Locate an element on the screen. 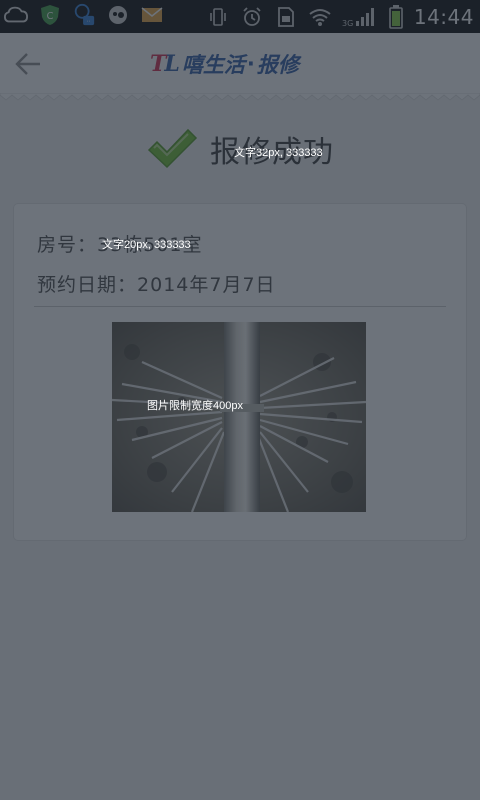 The image size is (480, 800). status-notifications: C ·· is located at coordinates (84, 14).